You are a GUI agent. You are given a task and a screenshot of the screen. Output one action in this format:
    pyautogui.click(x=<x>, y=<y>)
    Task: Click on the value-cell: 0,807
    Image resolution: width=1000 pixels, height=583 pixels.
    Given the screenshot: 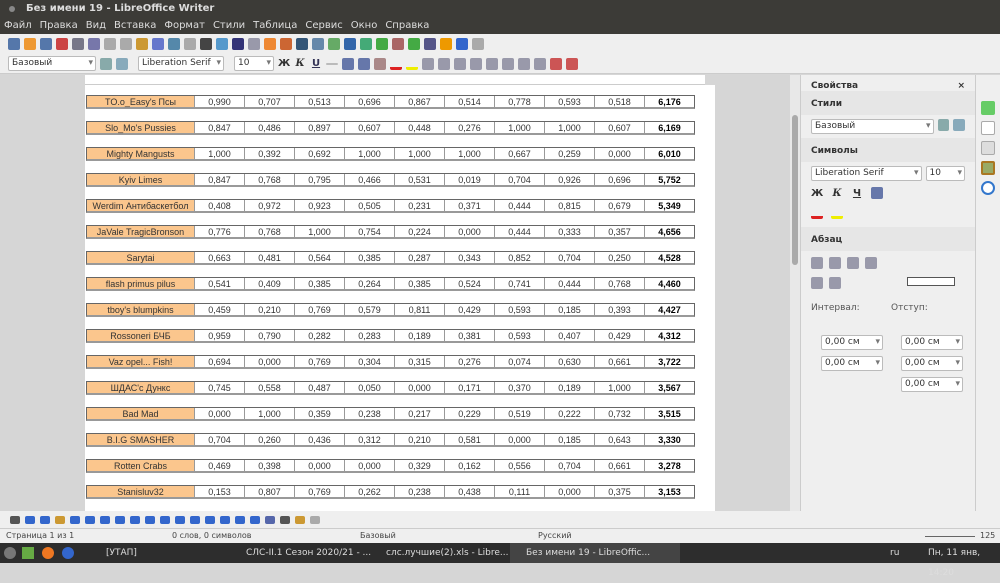 What is the action you would take?
    pyautogui.click(x=270, y=491)
    